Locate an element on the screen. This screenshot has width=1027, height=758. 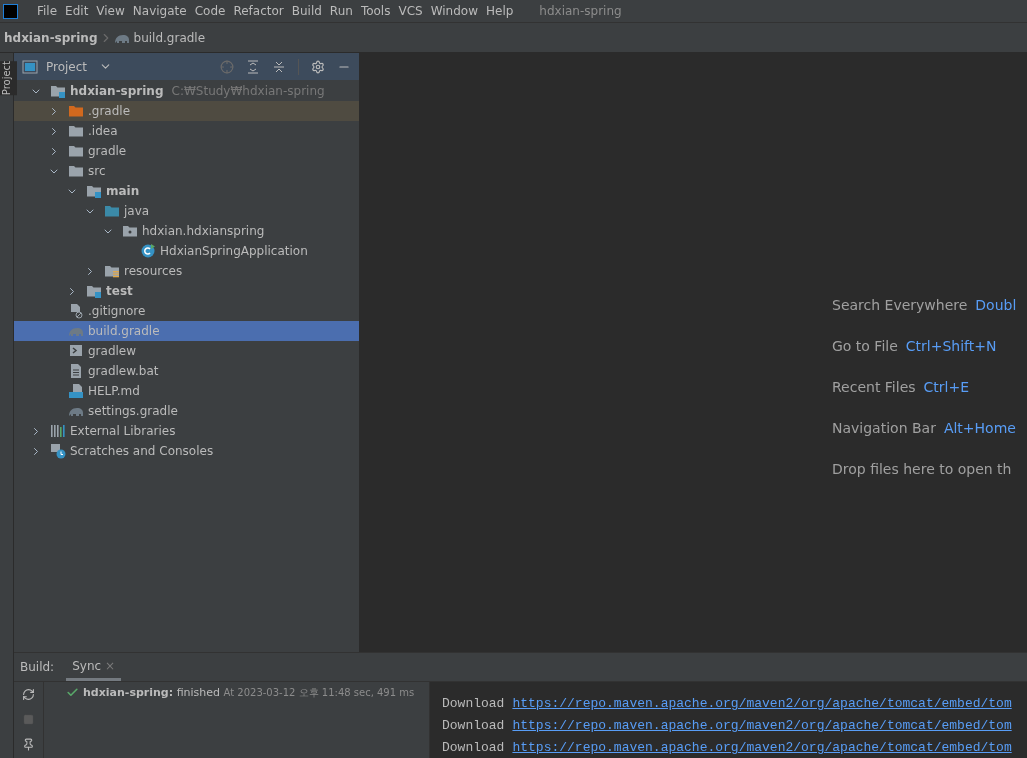
tree-label: hdxian.hdxianspring is located at coordinates (203, 231).